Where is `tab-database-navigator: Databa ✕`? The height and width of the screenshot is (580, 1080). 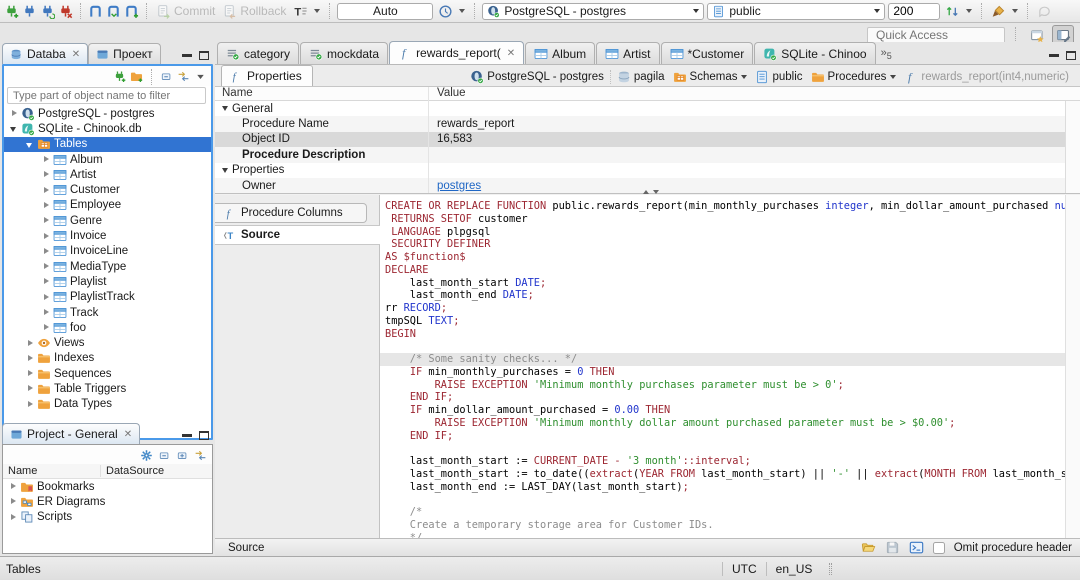
tab-database-navigator: Databa ✕ is located at coordinates (45, 53).